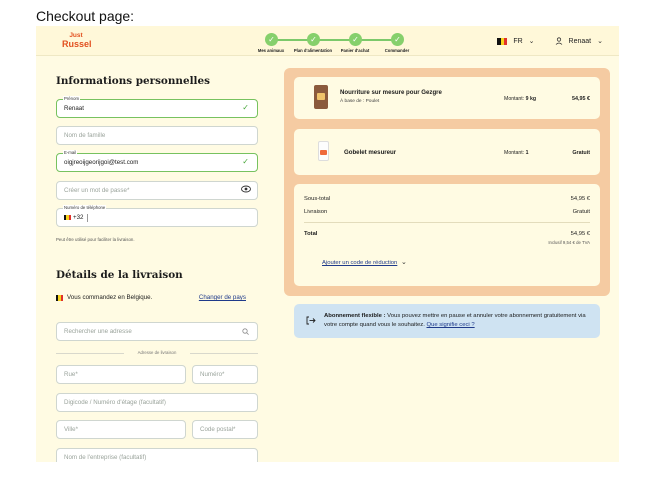  I want to click on phone-field: Numéro de téléphone +32, so click(157, 216).